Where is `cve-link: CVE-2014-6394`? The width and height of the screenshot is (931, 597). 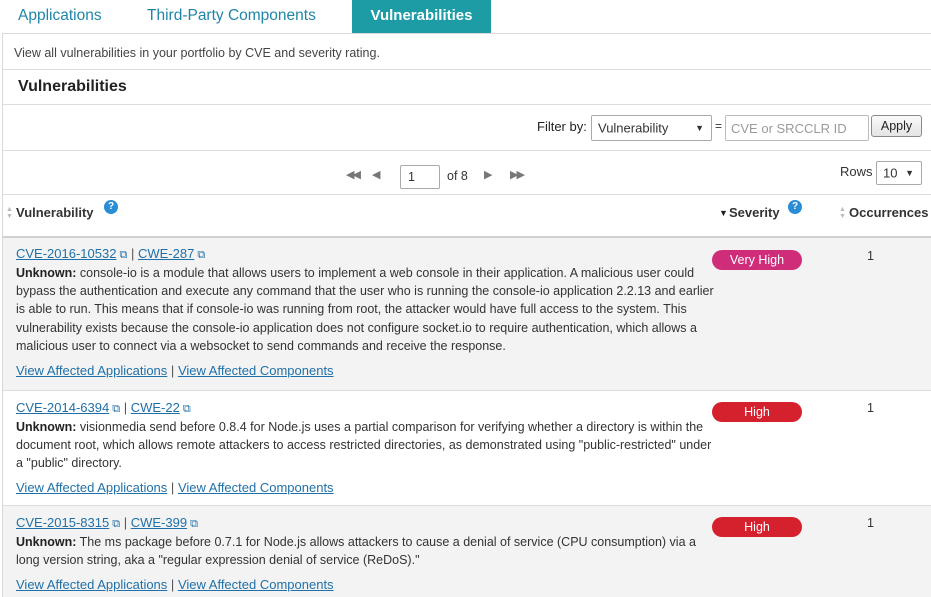 cve-link: CVE-2014-6394 is located at coordinates (62, 407).